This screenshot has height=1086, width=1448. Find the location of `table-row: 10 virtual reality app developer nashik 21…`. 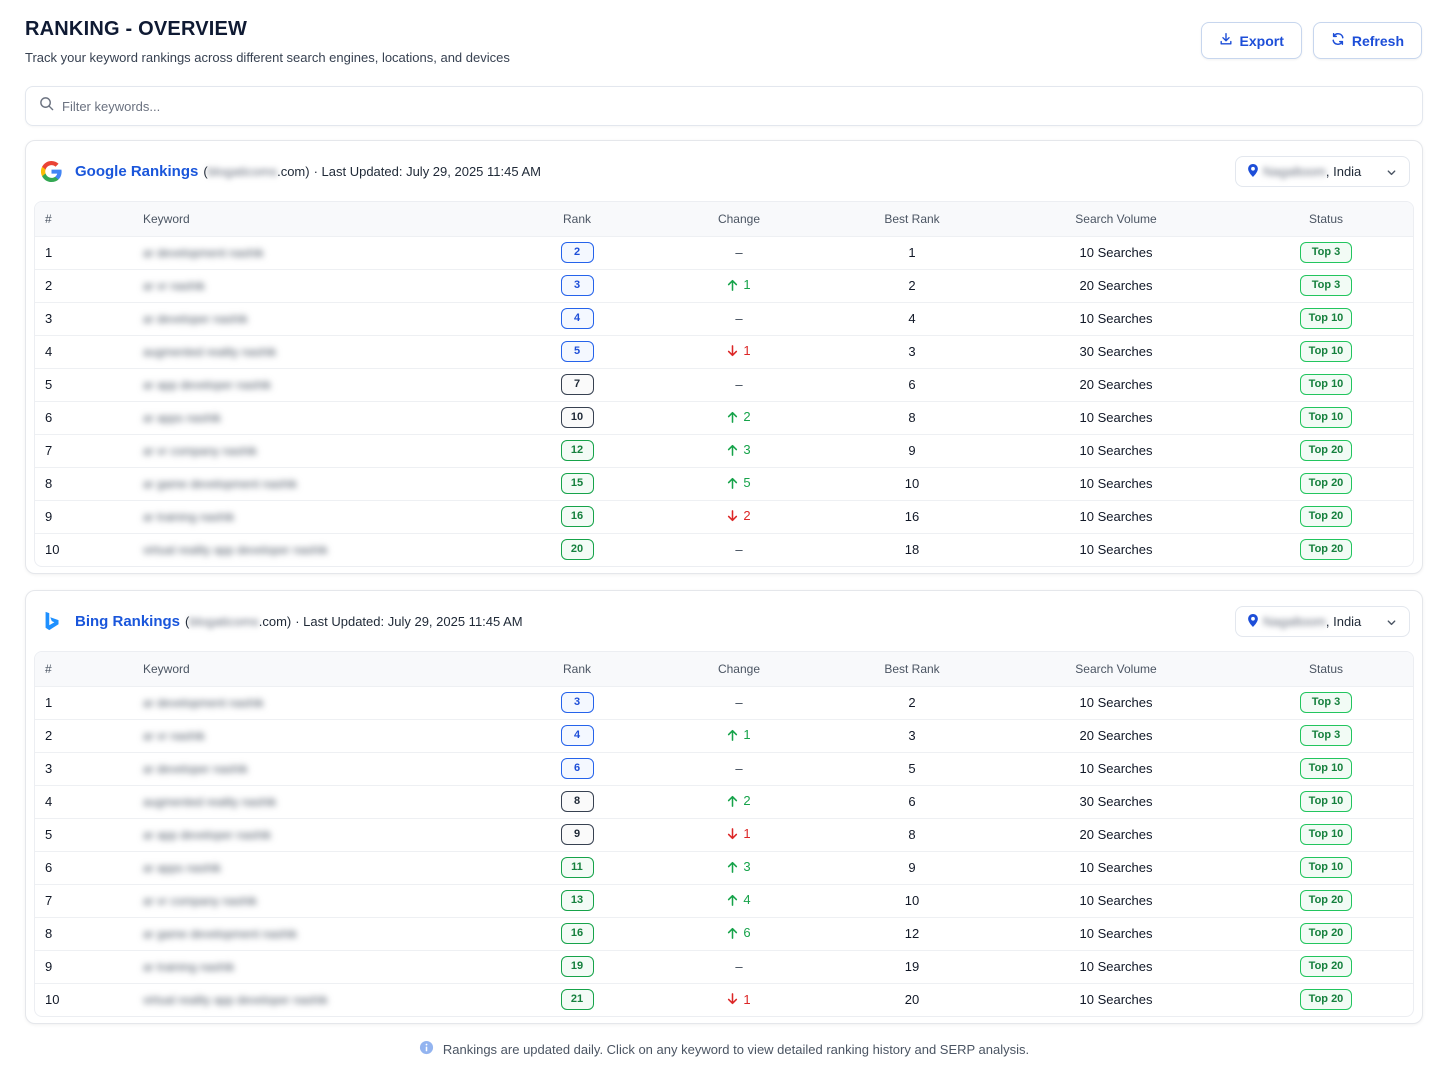

table-row: 10 virtual reality app developer nashik 21… is located at coordinates (724, 999).